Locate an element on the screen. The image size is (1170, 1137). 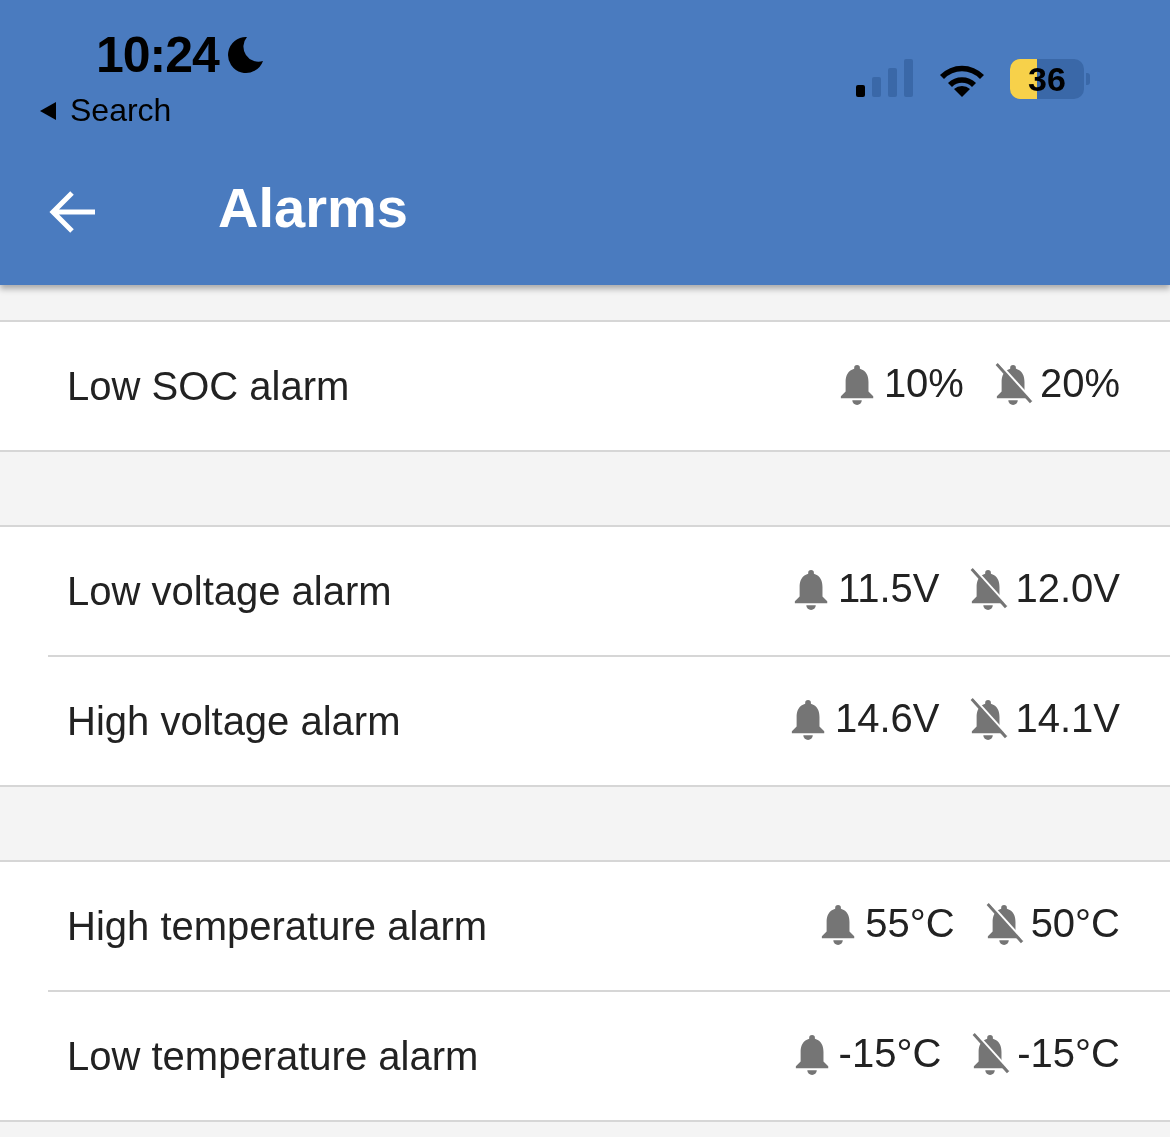
setting-label: Low SOC alarm is located at coordinates (208, 386).